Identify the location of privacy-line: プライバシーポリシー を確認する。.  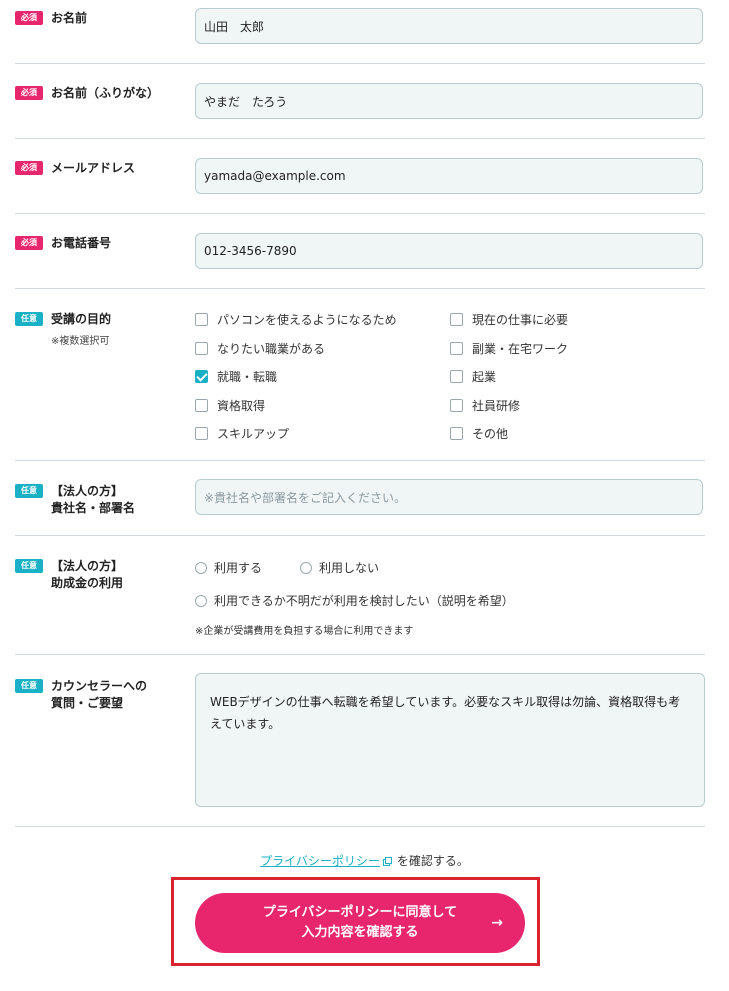
(364, 860).